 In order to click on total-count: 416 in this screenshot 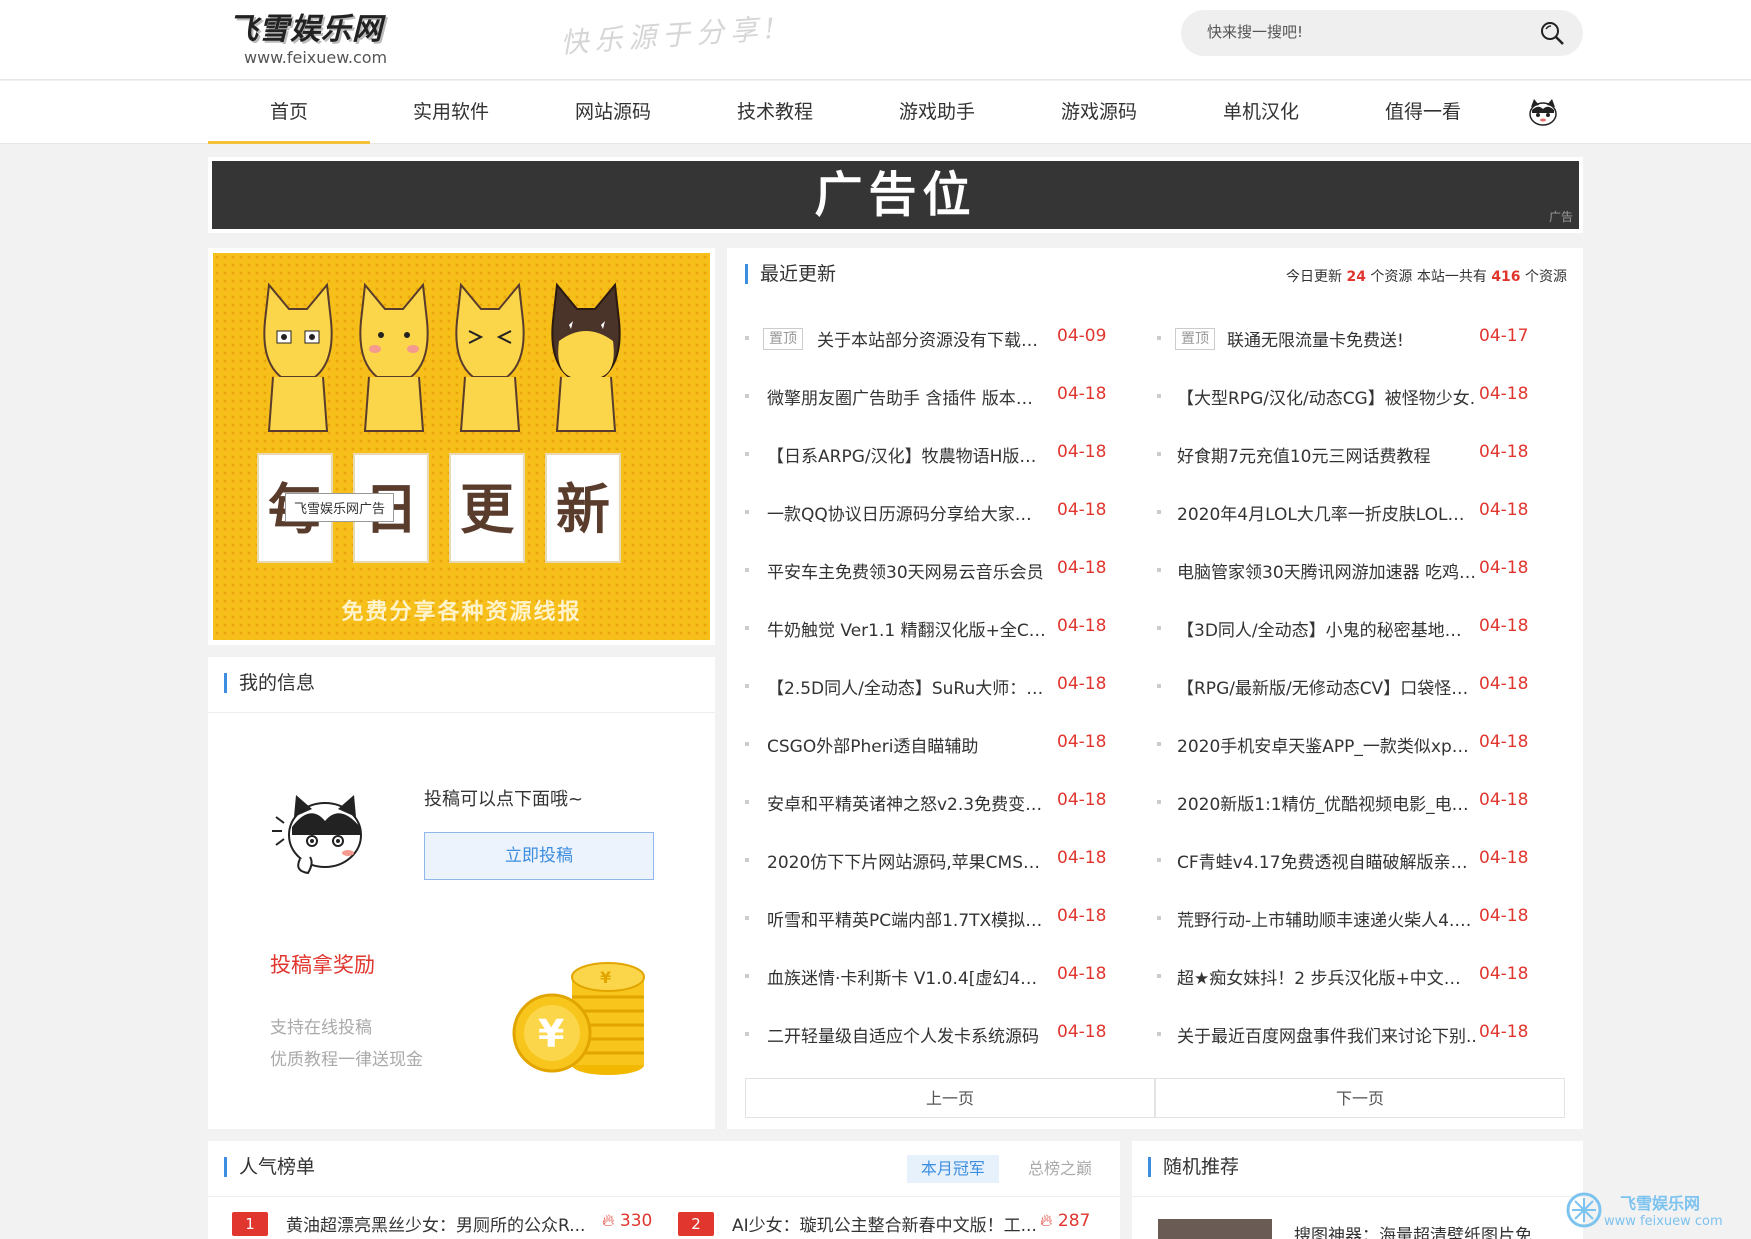, I will do `click(1506, 277)`.